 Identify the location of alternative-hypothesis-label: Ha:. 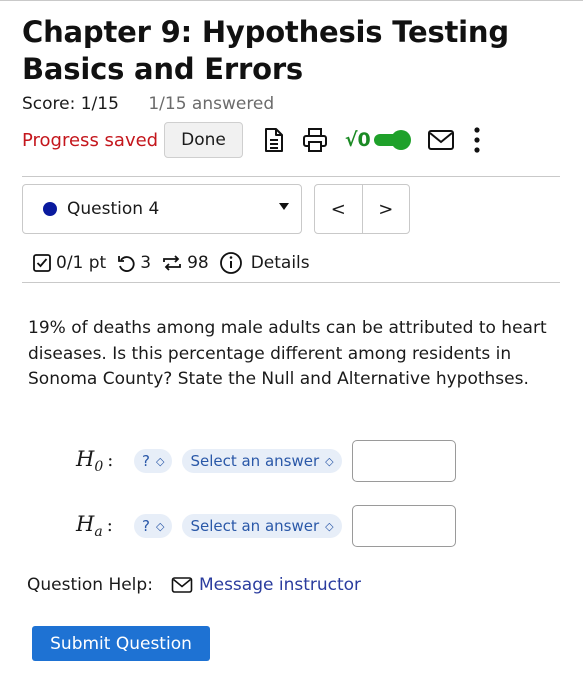
(94, 526).